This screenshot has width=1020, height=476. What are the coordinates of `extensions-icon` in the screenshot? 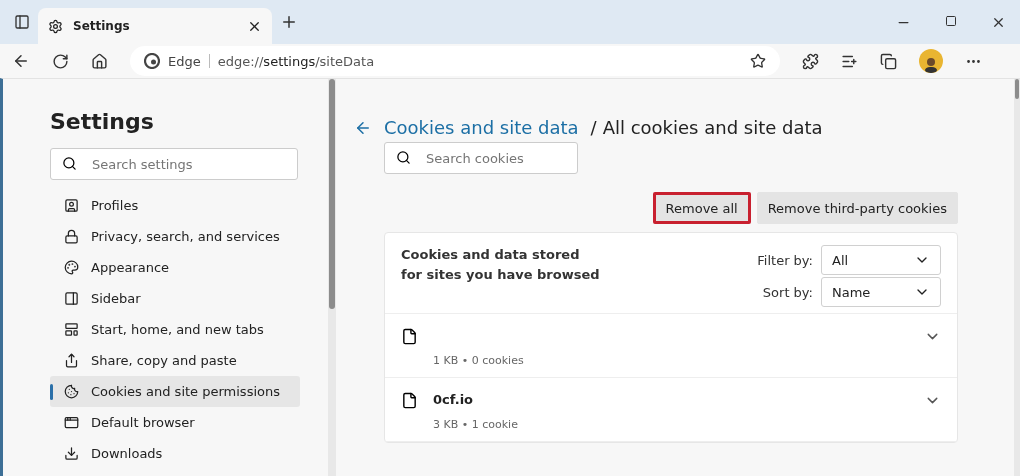 It's located at (810, 61).